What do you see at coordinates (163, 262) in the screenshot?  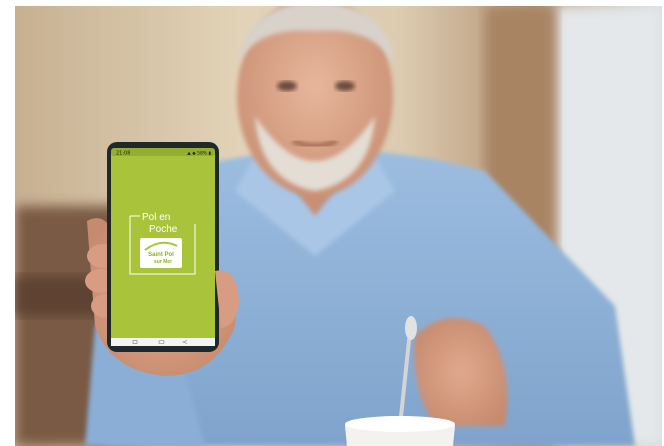 I see `badge-line2: sur Mer` at bounding box center [163, 262].